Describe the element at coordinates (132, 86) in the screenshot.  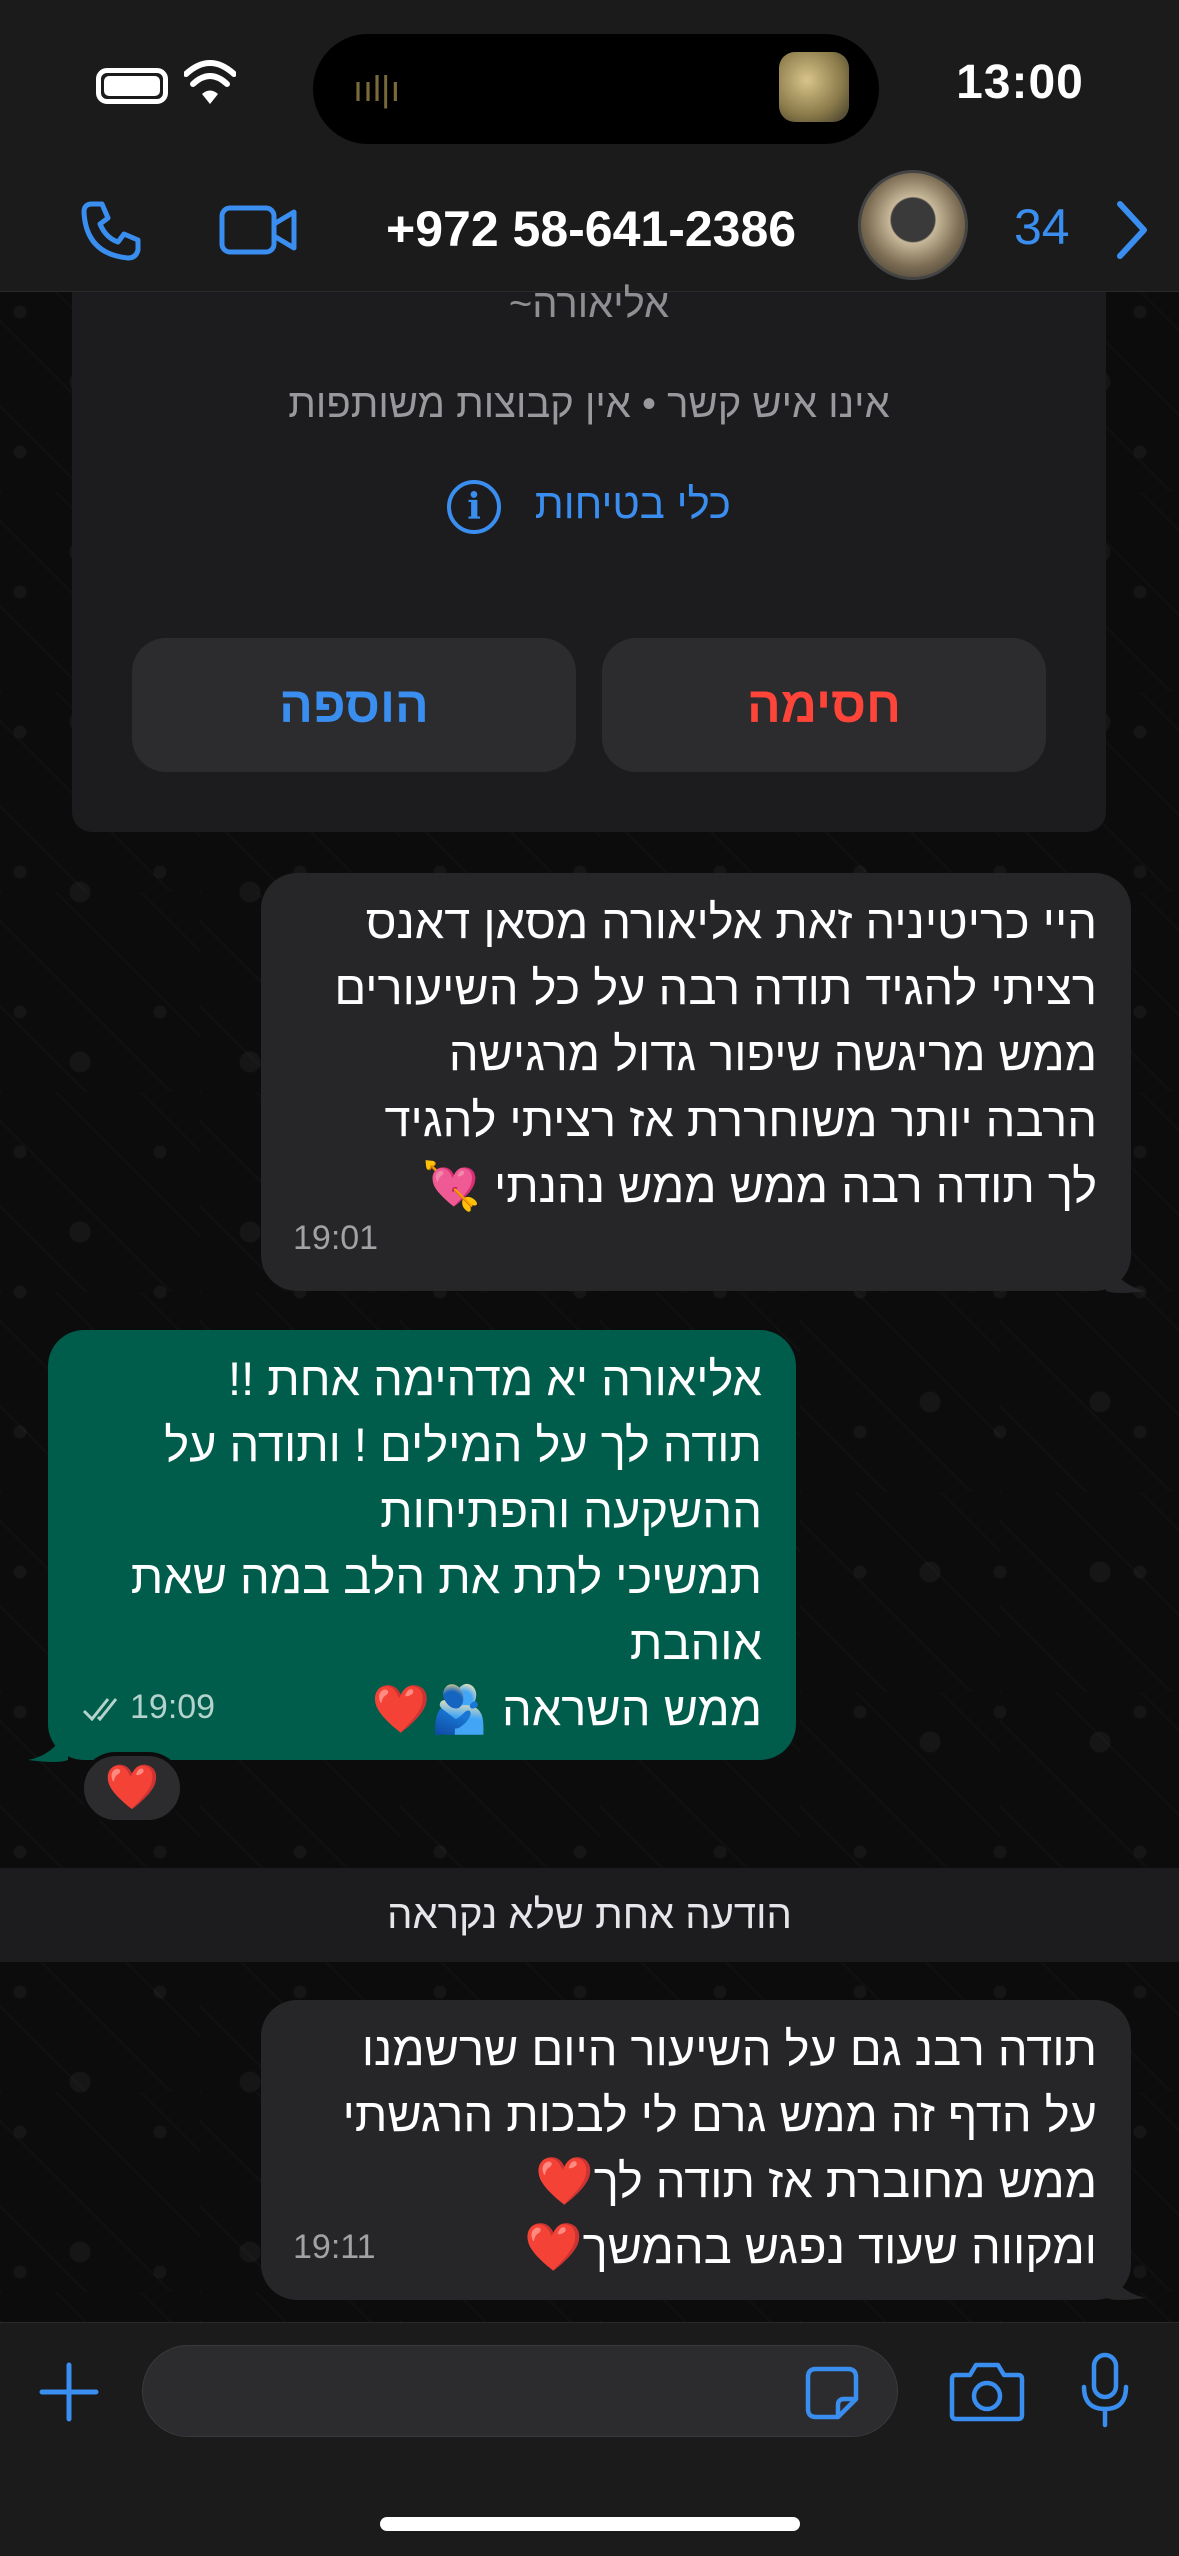
I see `battery-icon` at that location.